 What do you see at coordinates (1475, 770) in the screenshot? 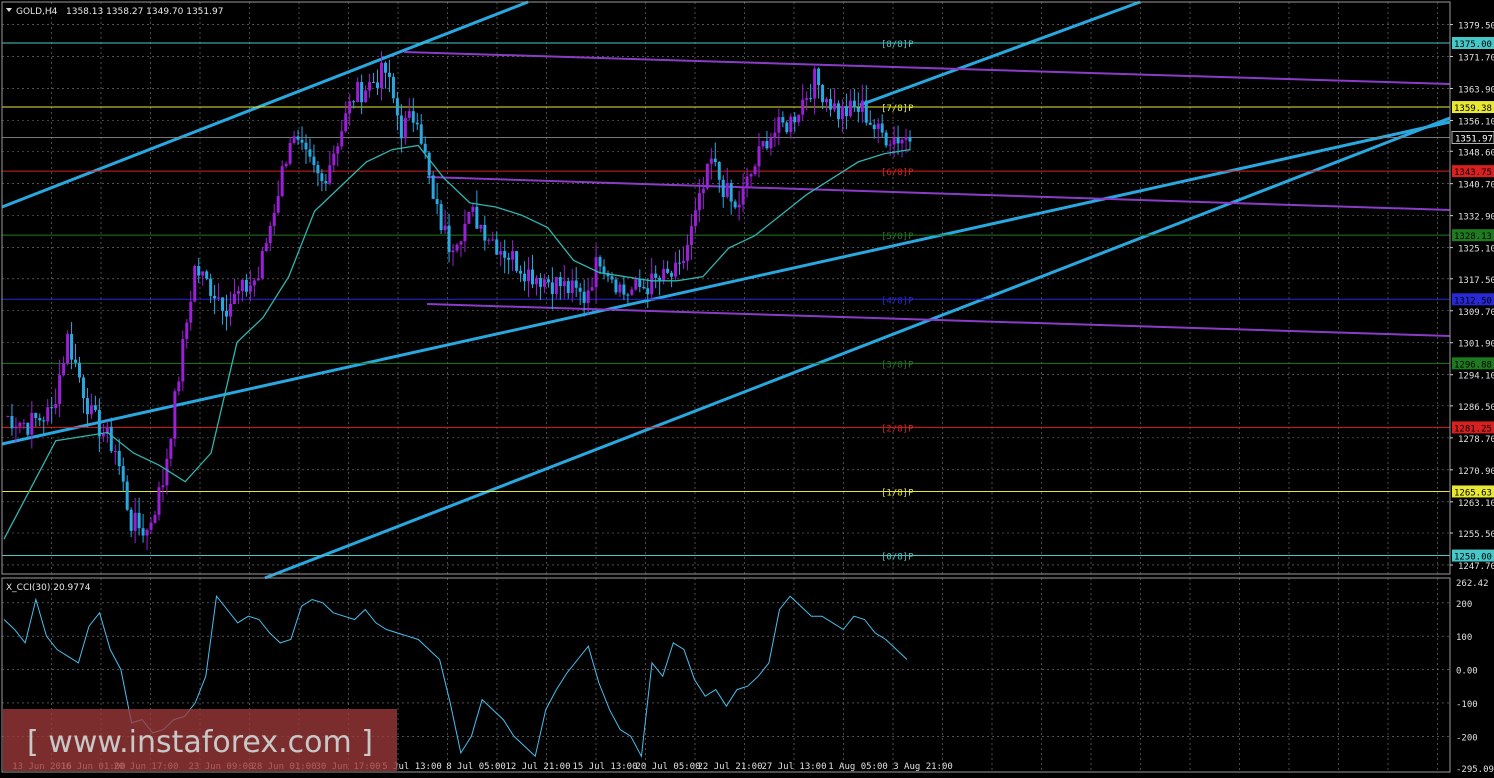
I see `cci-tick-label: -295.09` at bounding box center [1475, 770].